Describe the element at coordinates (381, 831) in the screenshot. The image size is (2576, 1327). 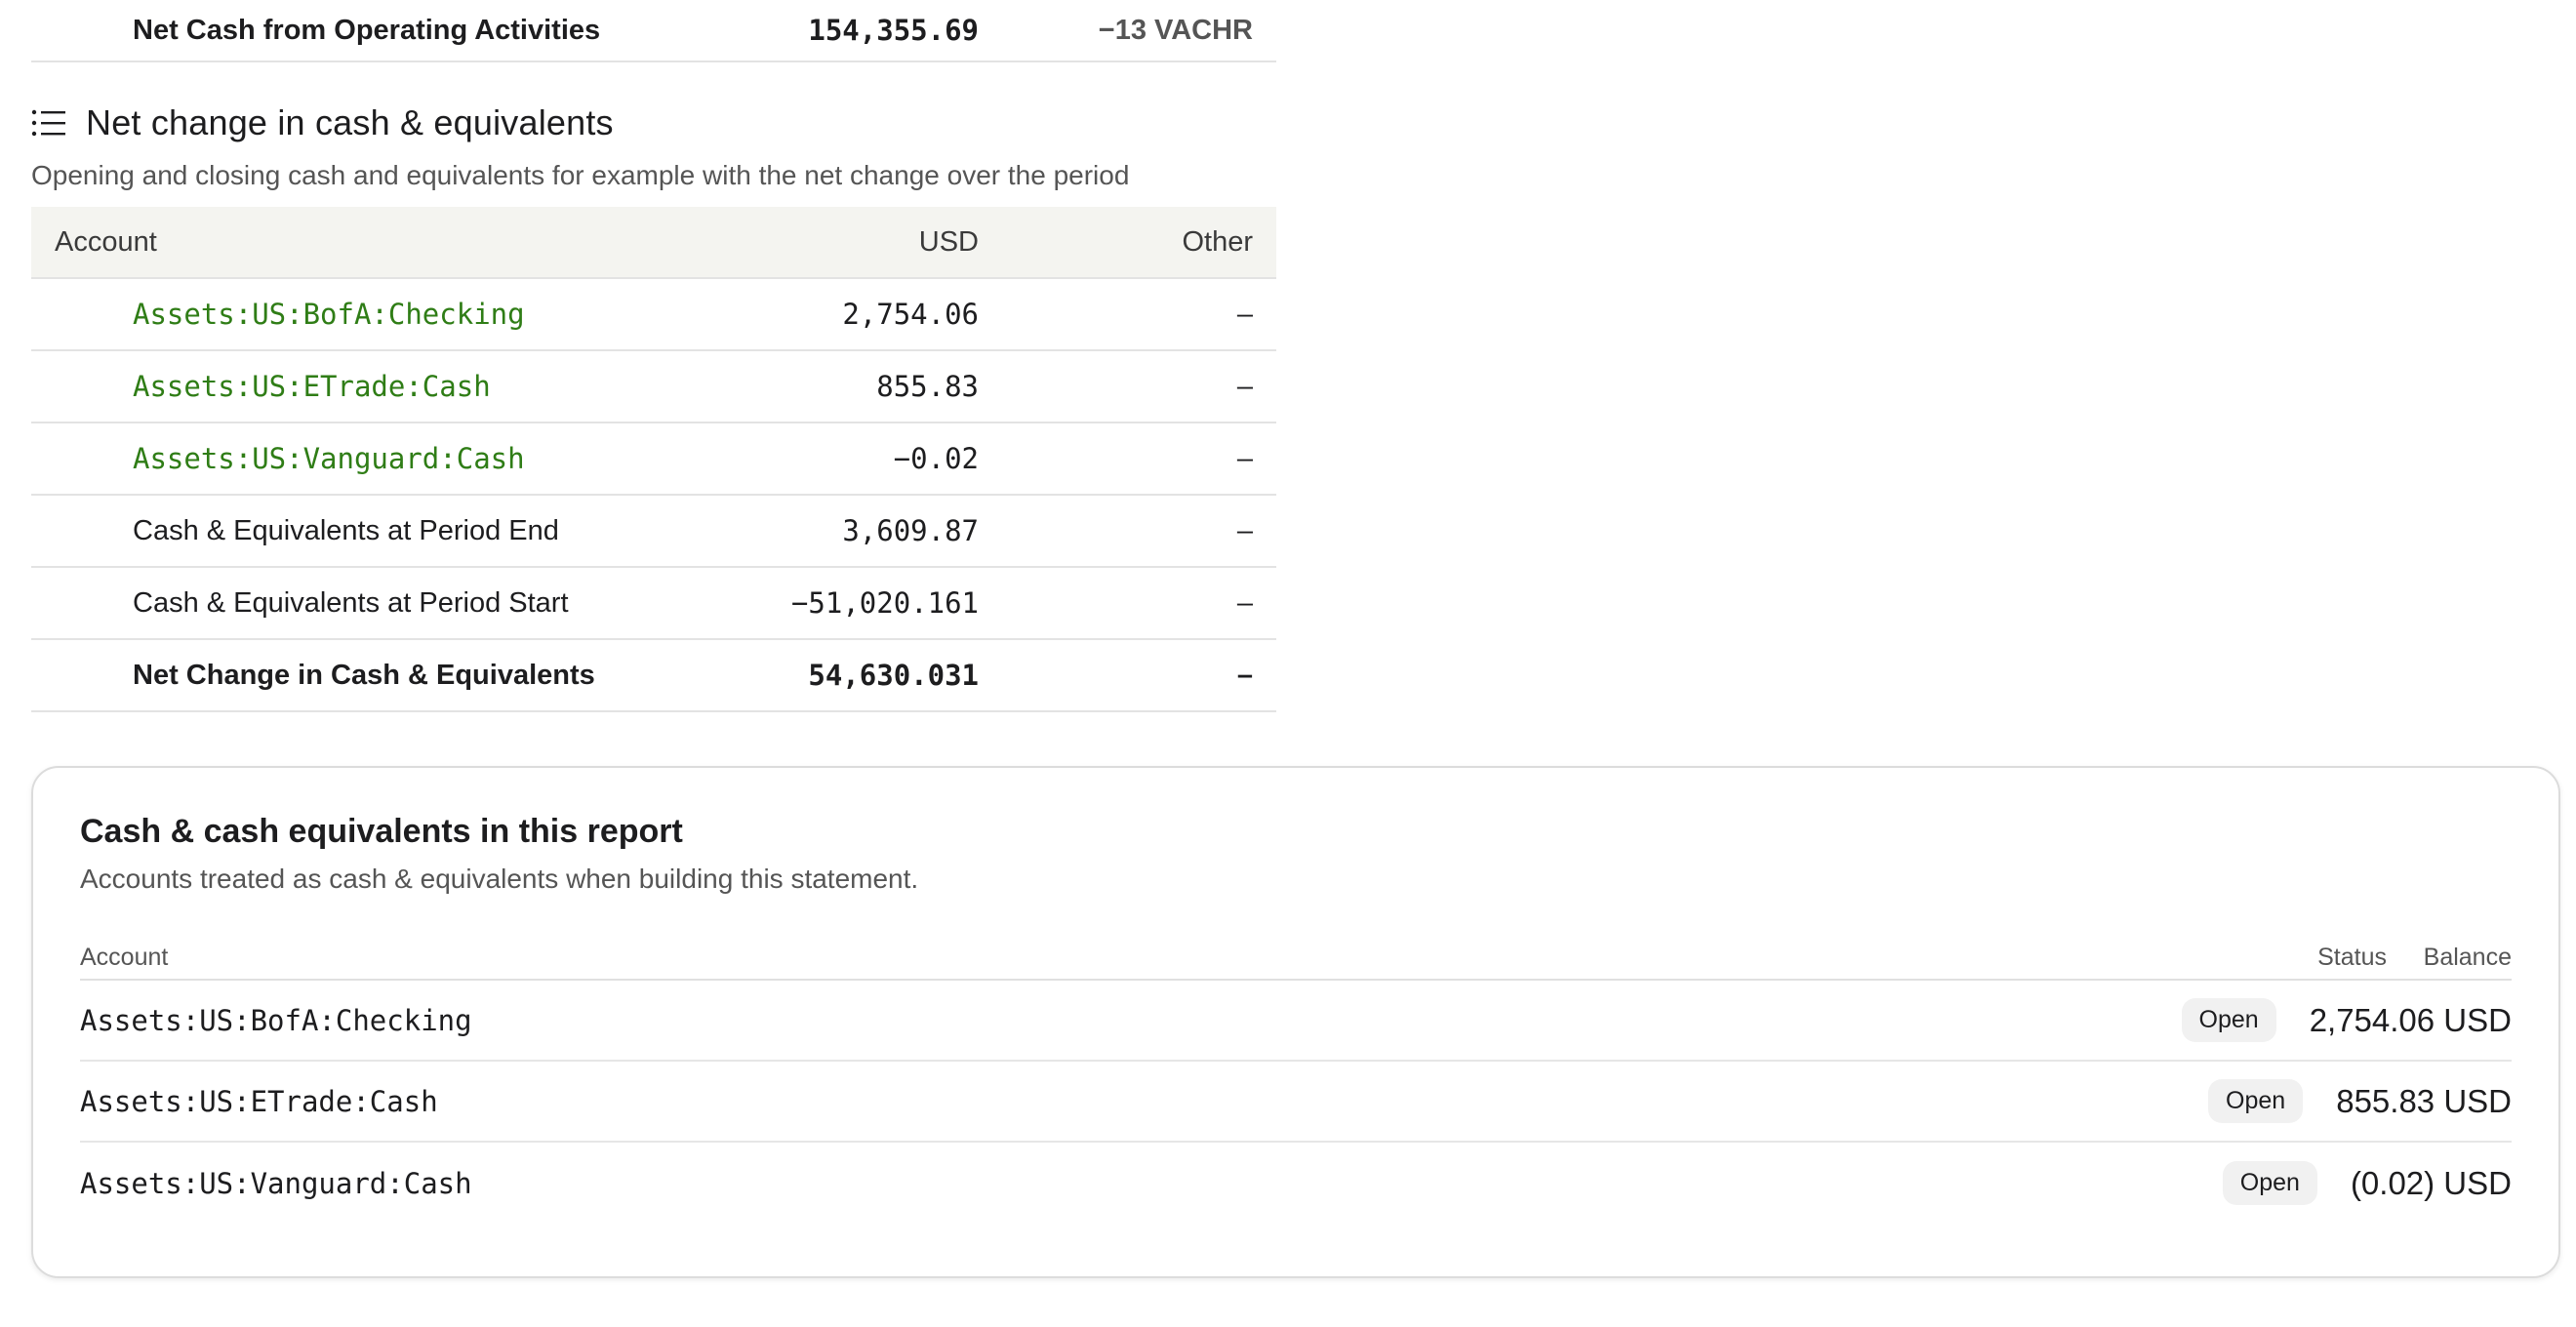
I see `card-title: Cash & cash equivalents in this report` at that location.